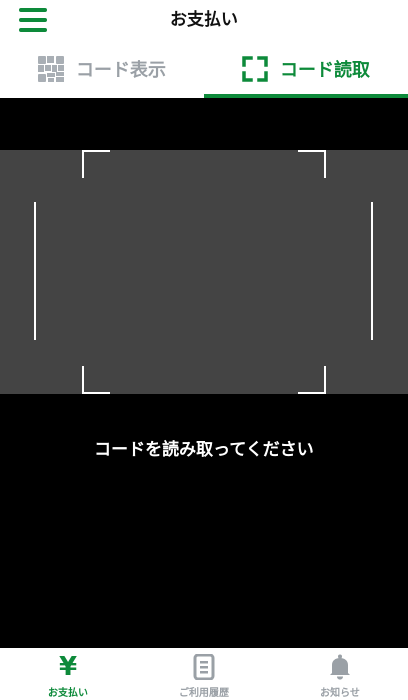  What do you see at coordinates (372, 271) in the screenshot?
I see `scan-guide-right` at bounding box center [372, 271].